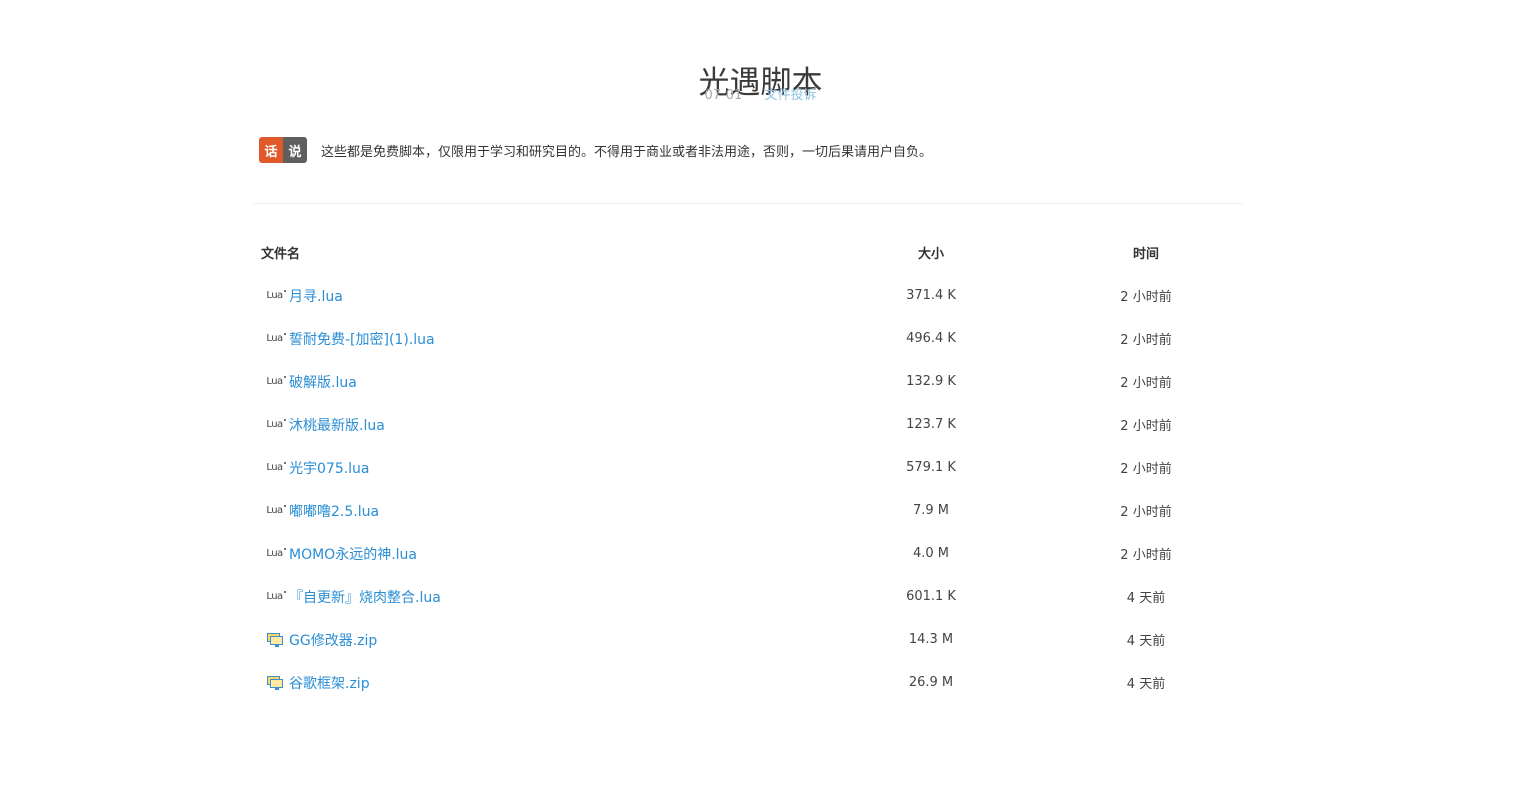  I want to click on table-row: Lua 沐桃最新版.lua 123.7 K 2 小时前, so click(752, 424).